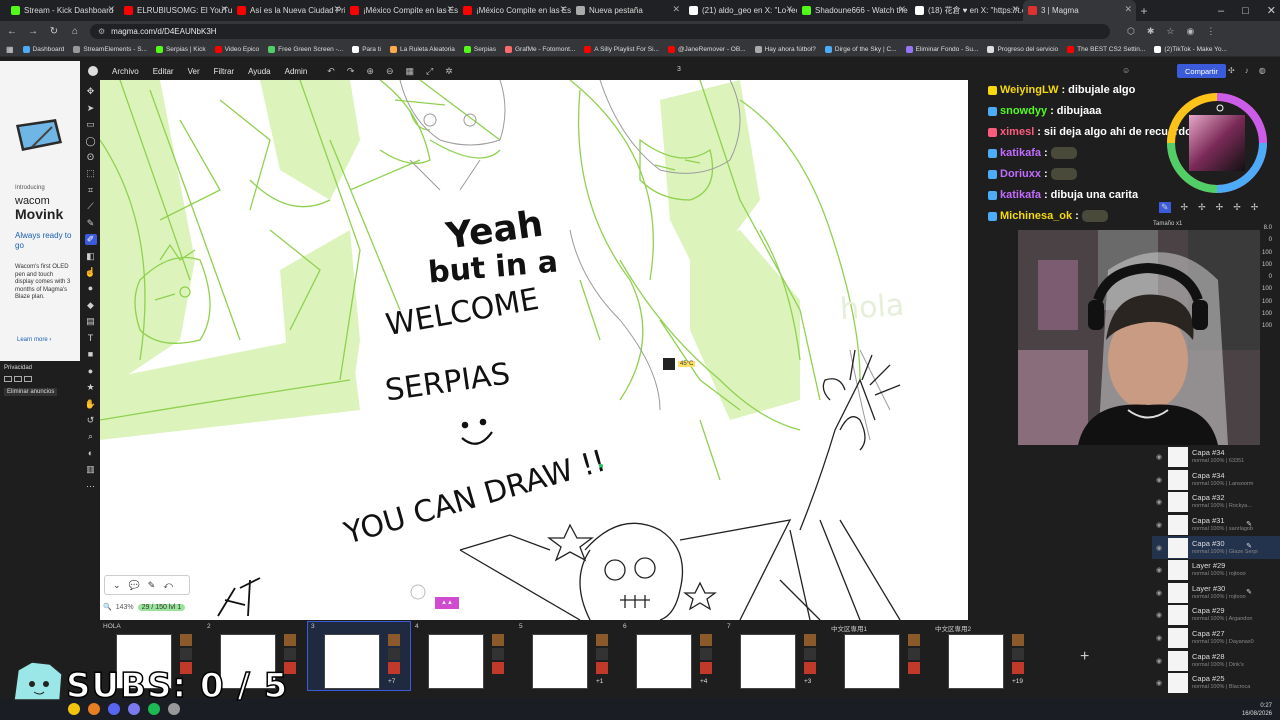 The height and width of the screenshot is (720, 1280). Describe the element at coordinates (1185, 207) in the screenshot. I see `brush-preset-2: ✢` at that location.